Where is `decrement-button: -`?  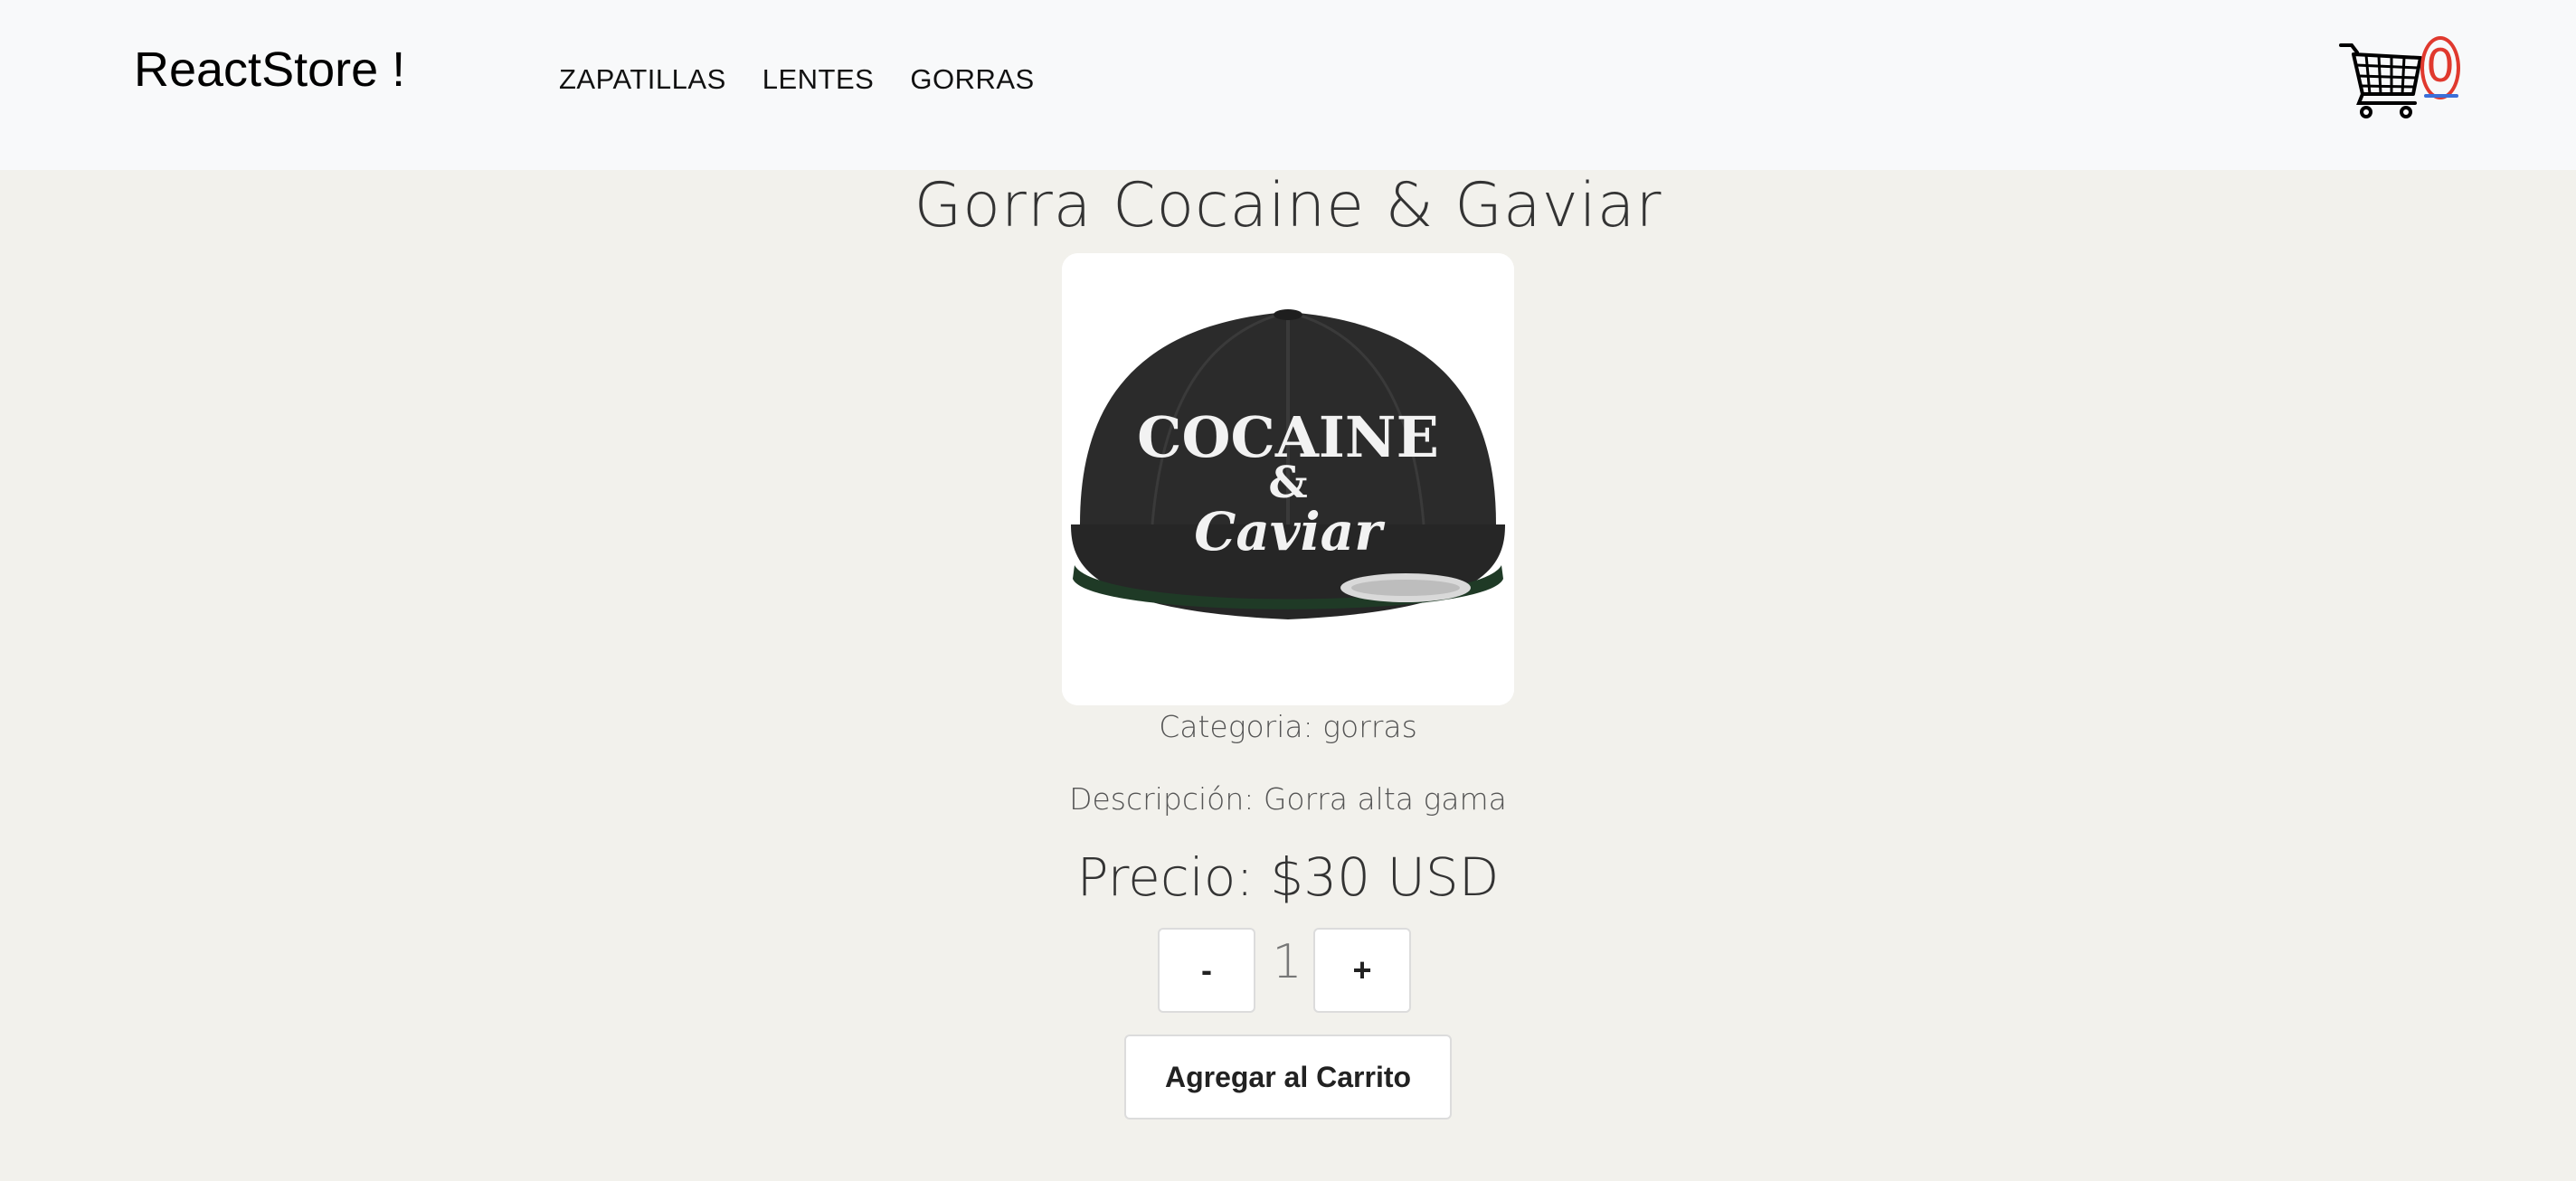 decrement-button: - is located at coordinates (1206, 971).